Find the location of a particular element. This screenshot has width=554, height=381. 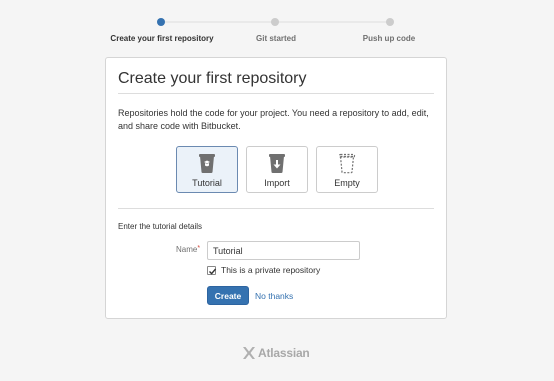

empty-repo-icon is located at coordinates (347, 163).